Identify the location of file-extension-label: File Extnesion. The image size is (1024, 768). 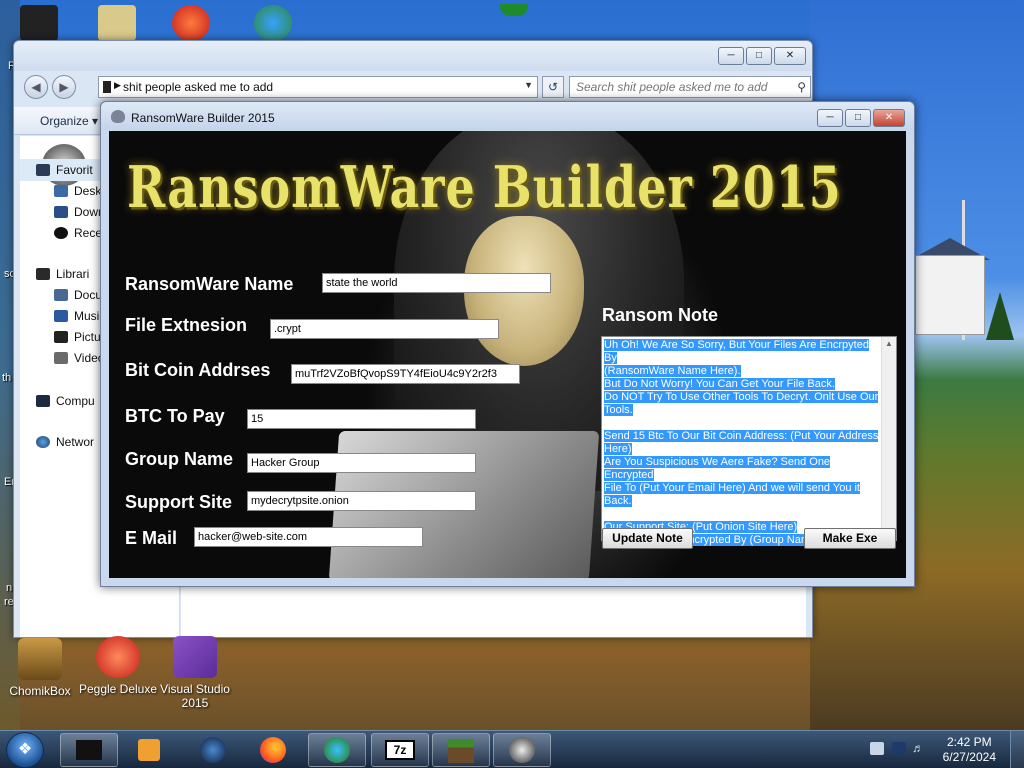
(186, 325).